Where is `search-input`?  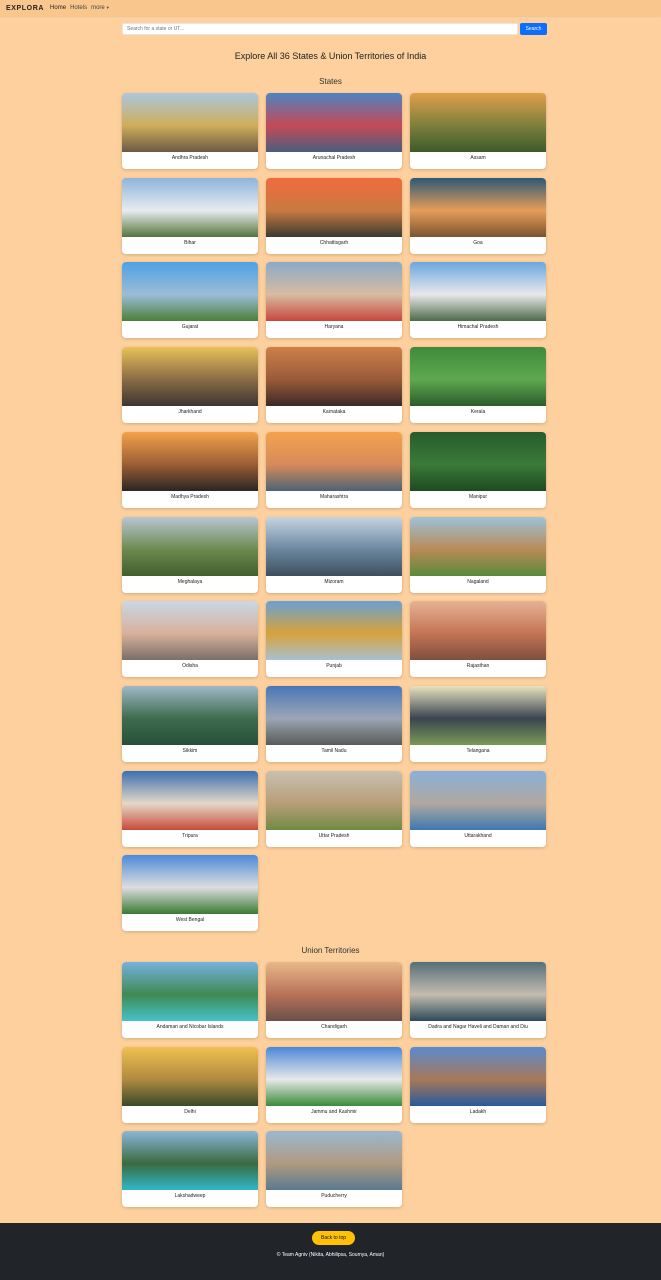 search-input is located at coordinates (320, 29).